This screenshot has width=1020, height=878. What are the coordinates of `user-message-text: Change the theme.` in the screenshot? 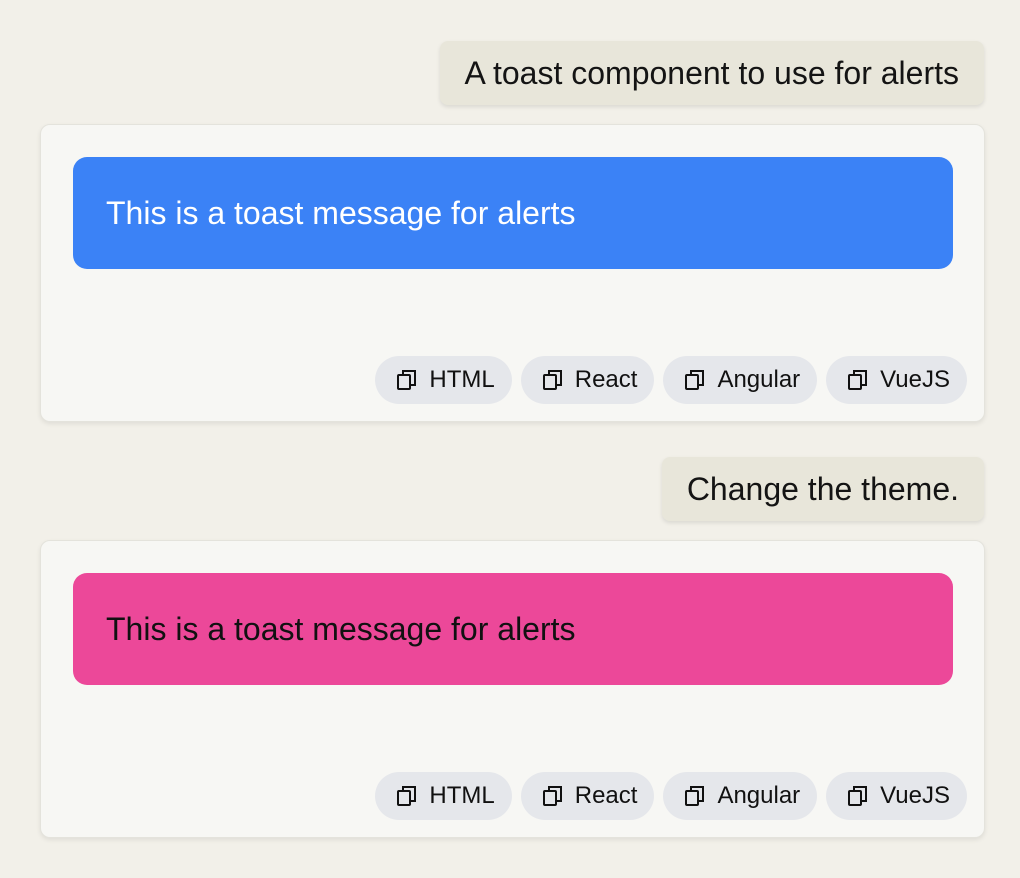 It's located at (822, 488).